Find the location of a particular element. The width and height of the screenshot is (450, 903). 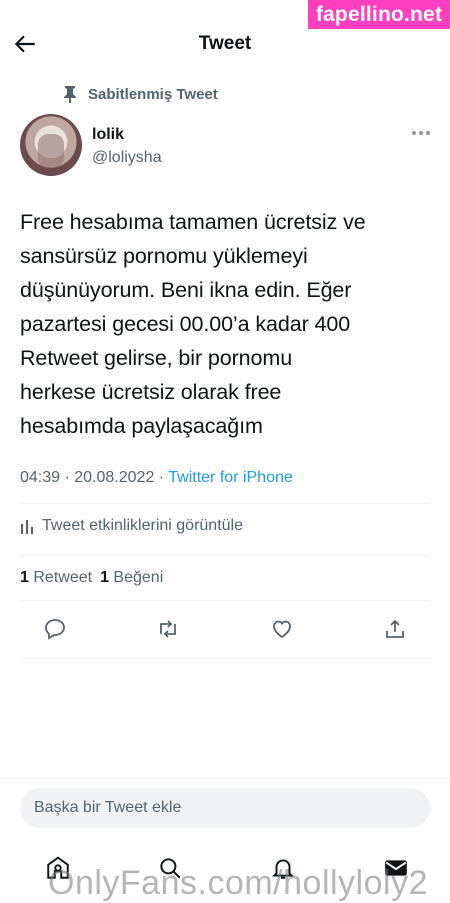

tweet-timestamp: 04:39 · 20.08.2022 · is located at coordinates (94, 477).